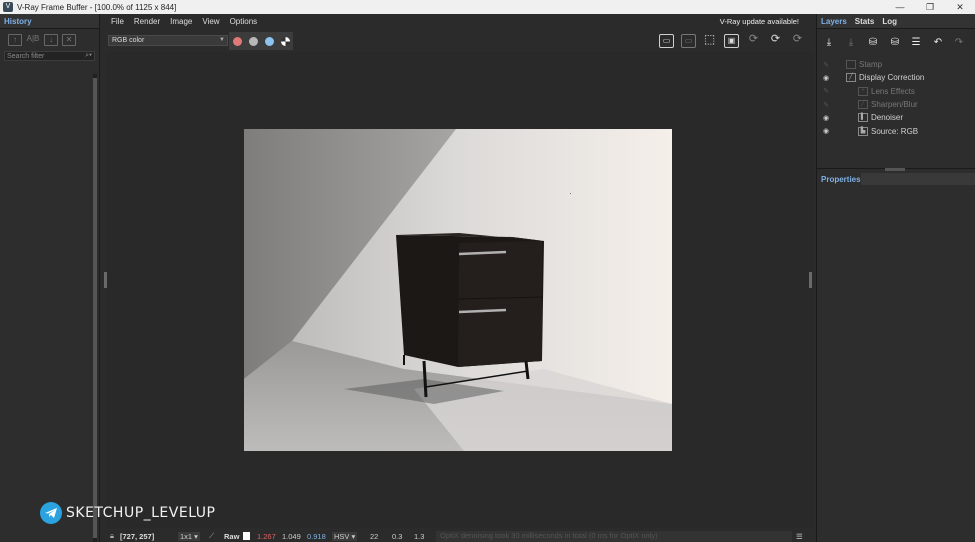  What do you see at coordinates (960, 7) in the screenshot?
I see `close-button: ✕` at bounding box center [960, 7].